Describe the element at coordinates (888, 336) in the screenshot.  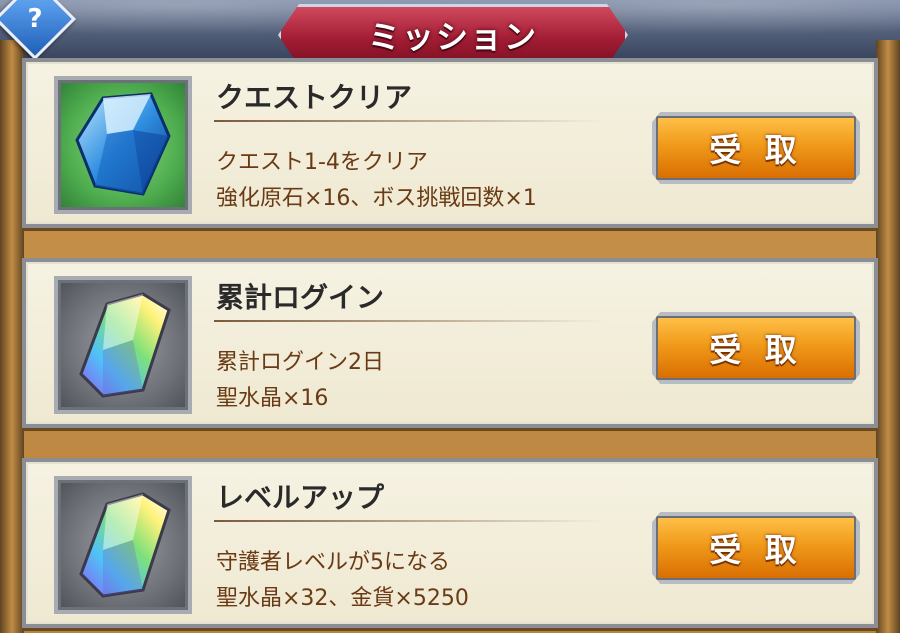
I see `frame-right` at that location.